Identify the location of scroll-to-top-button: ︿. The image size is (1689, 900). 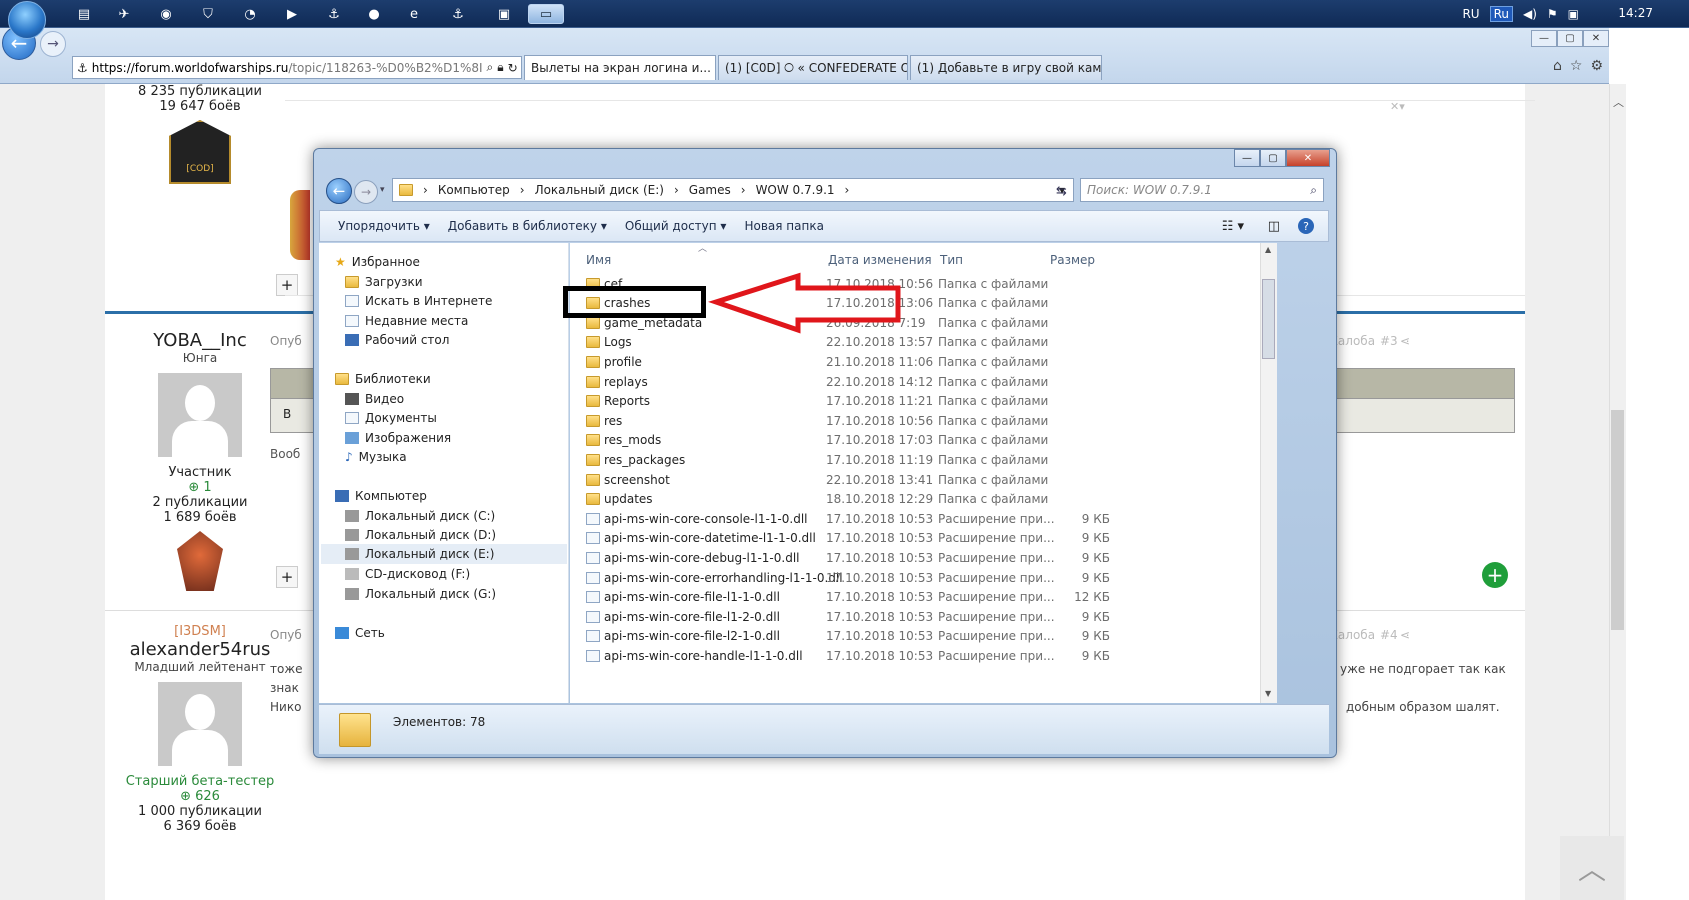
(1592, 868).